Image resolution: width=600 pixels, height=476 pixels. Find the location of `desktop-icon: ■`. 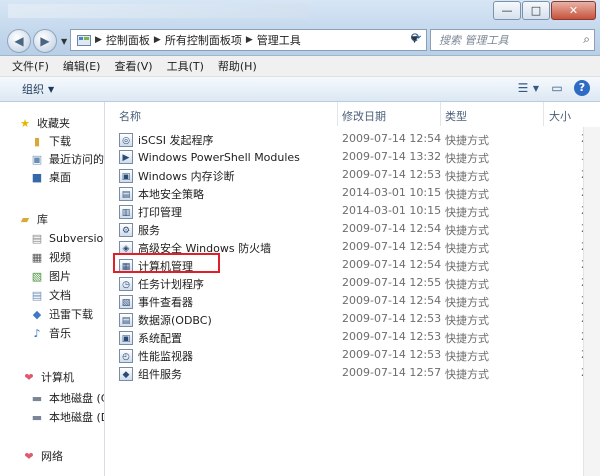

desktop-icon: ■ is located at coordinates (37, 177).